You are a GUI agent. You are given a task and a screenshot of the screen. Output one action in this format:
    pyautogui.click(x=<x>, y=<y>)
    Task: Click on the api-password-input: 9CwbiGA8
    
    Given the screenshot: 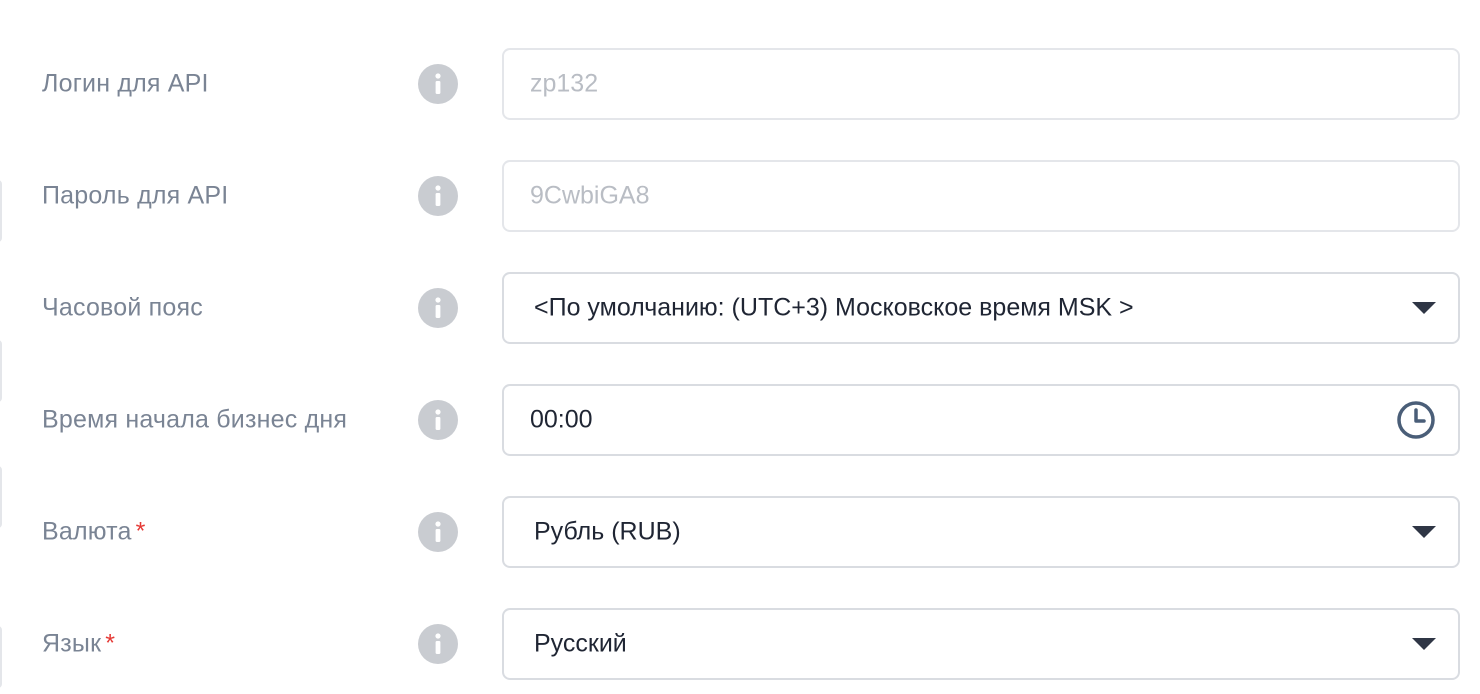 What is the action you would take?
    pyautogui.click(x=981, y=196)
    